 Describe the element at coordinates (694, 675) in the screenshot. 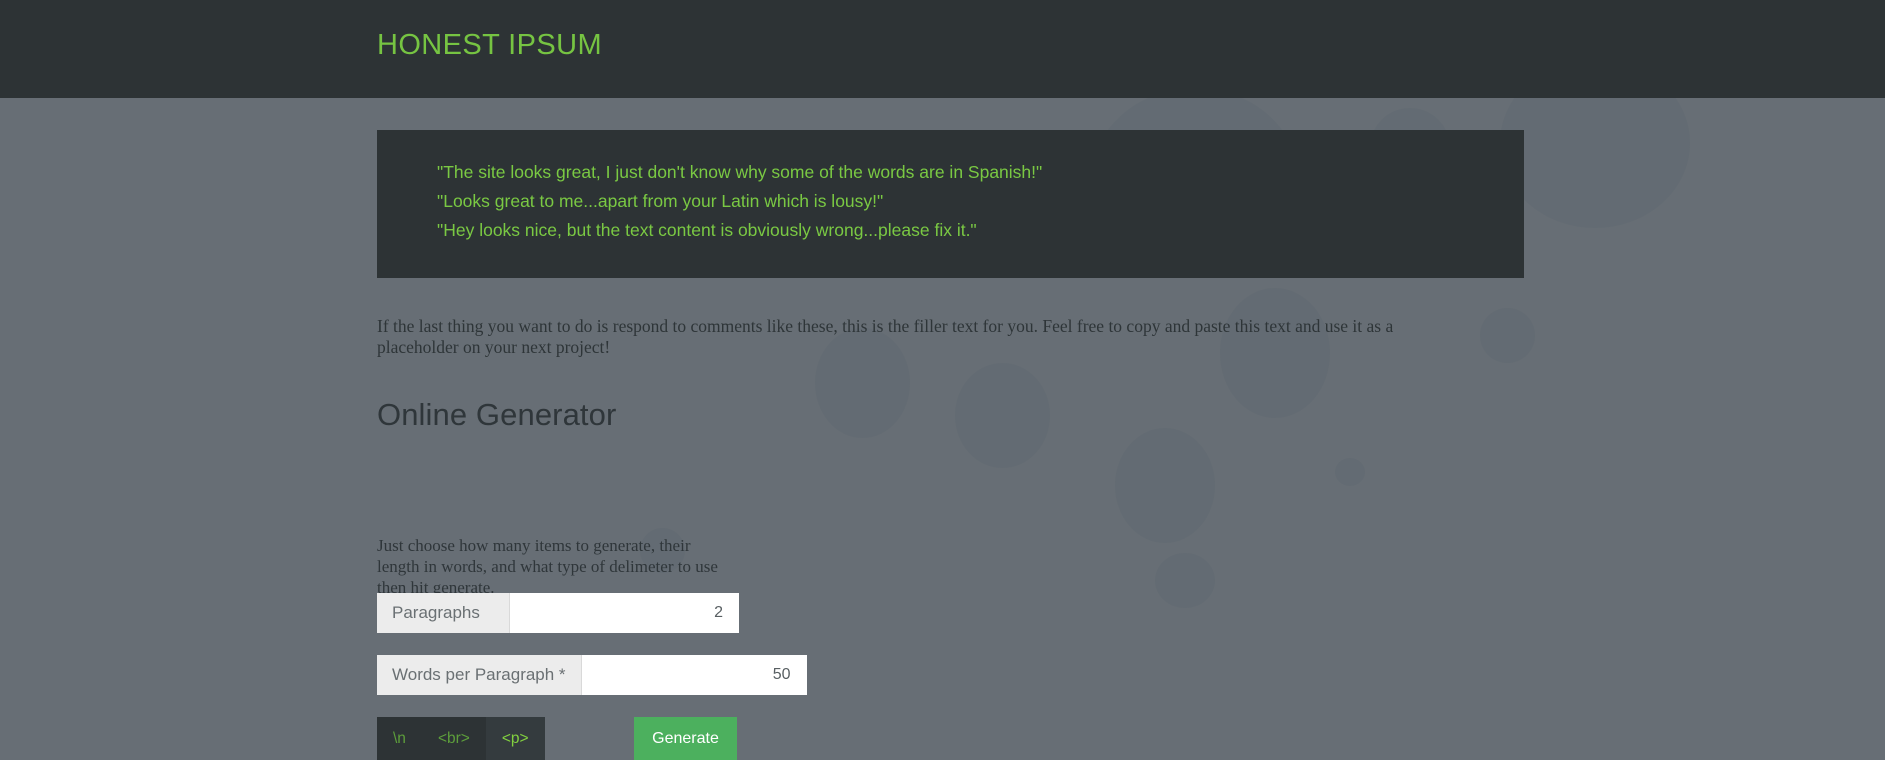

I see `words-per-paragraph-input` at that location.